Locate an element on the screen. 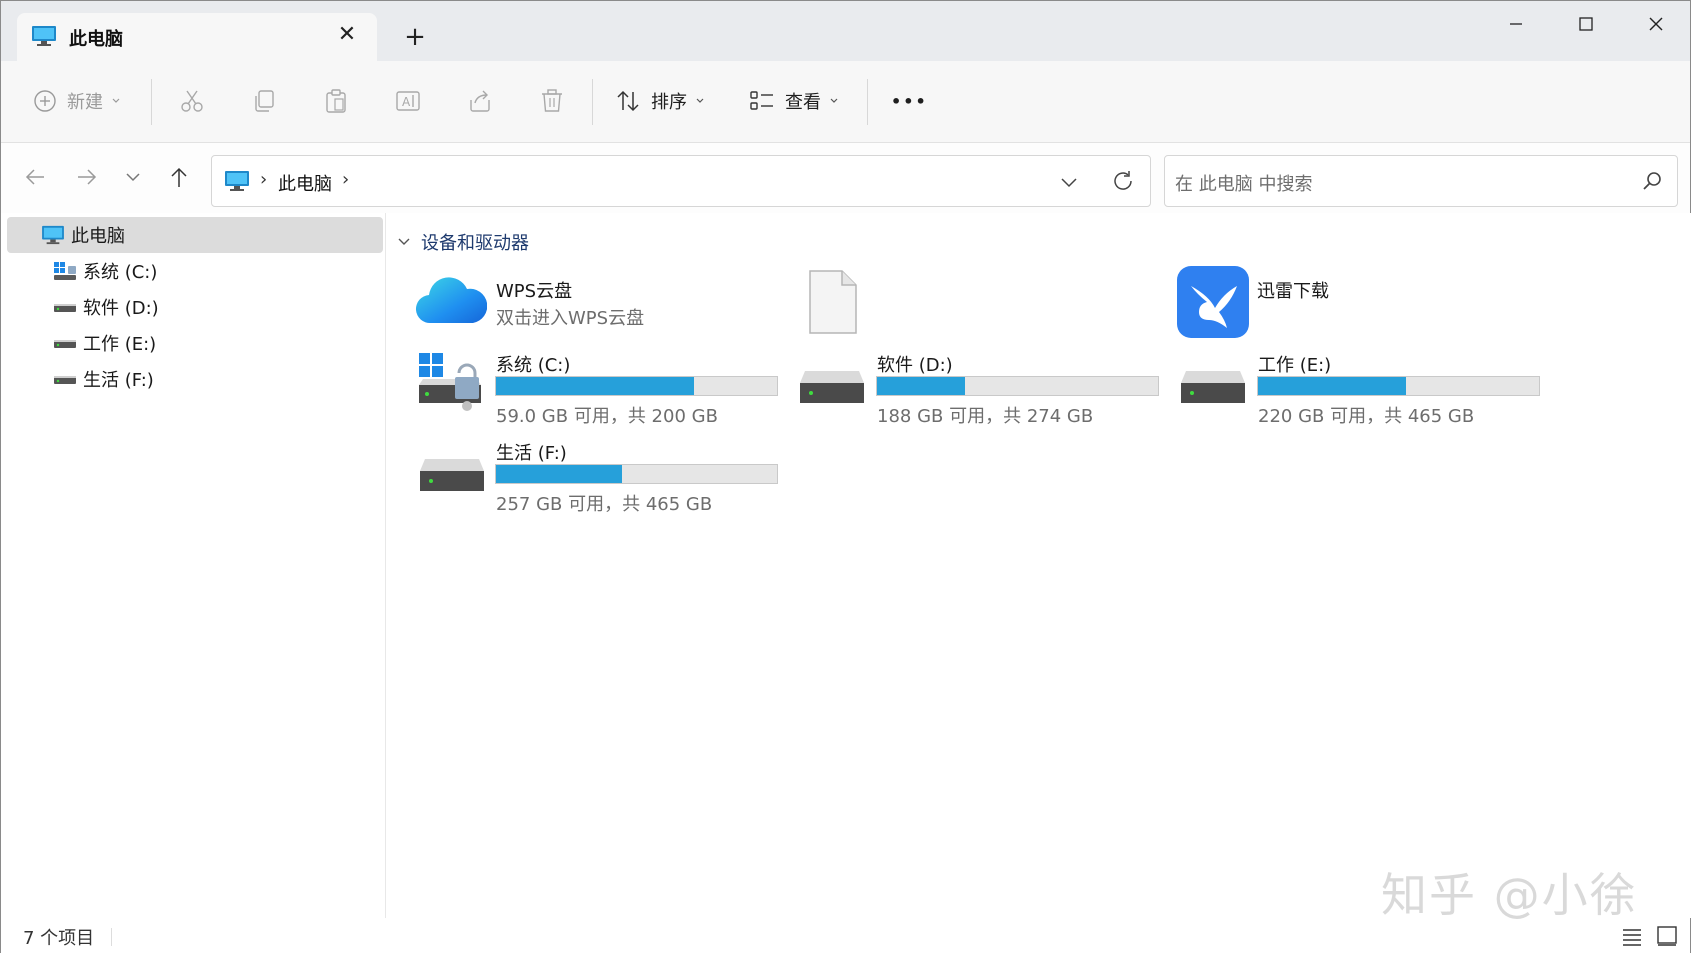  svg-text: A is located at coordinates (406, 102).